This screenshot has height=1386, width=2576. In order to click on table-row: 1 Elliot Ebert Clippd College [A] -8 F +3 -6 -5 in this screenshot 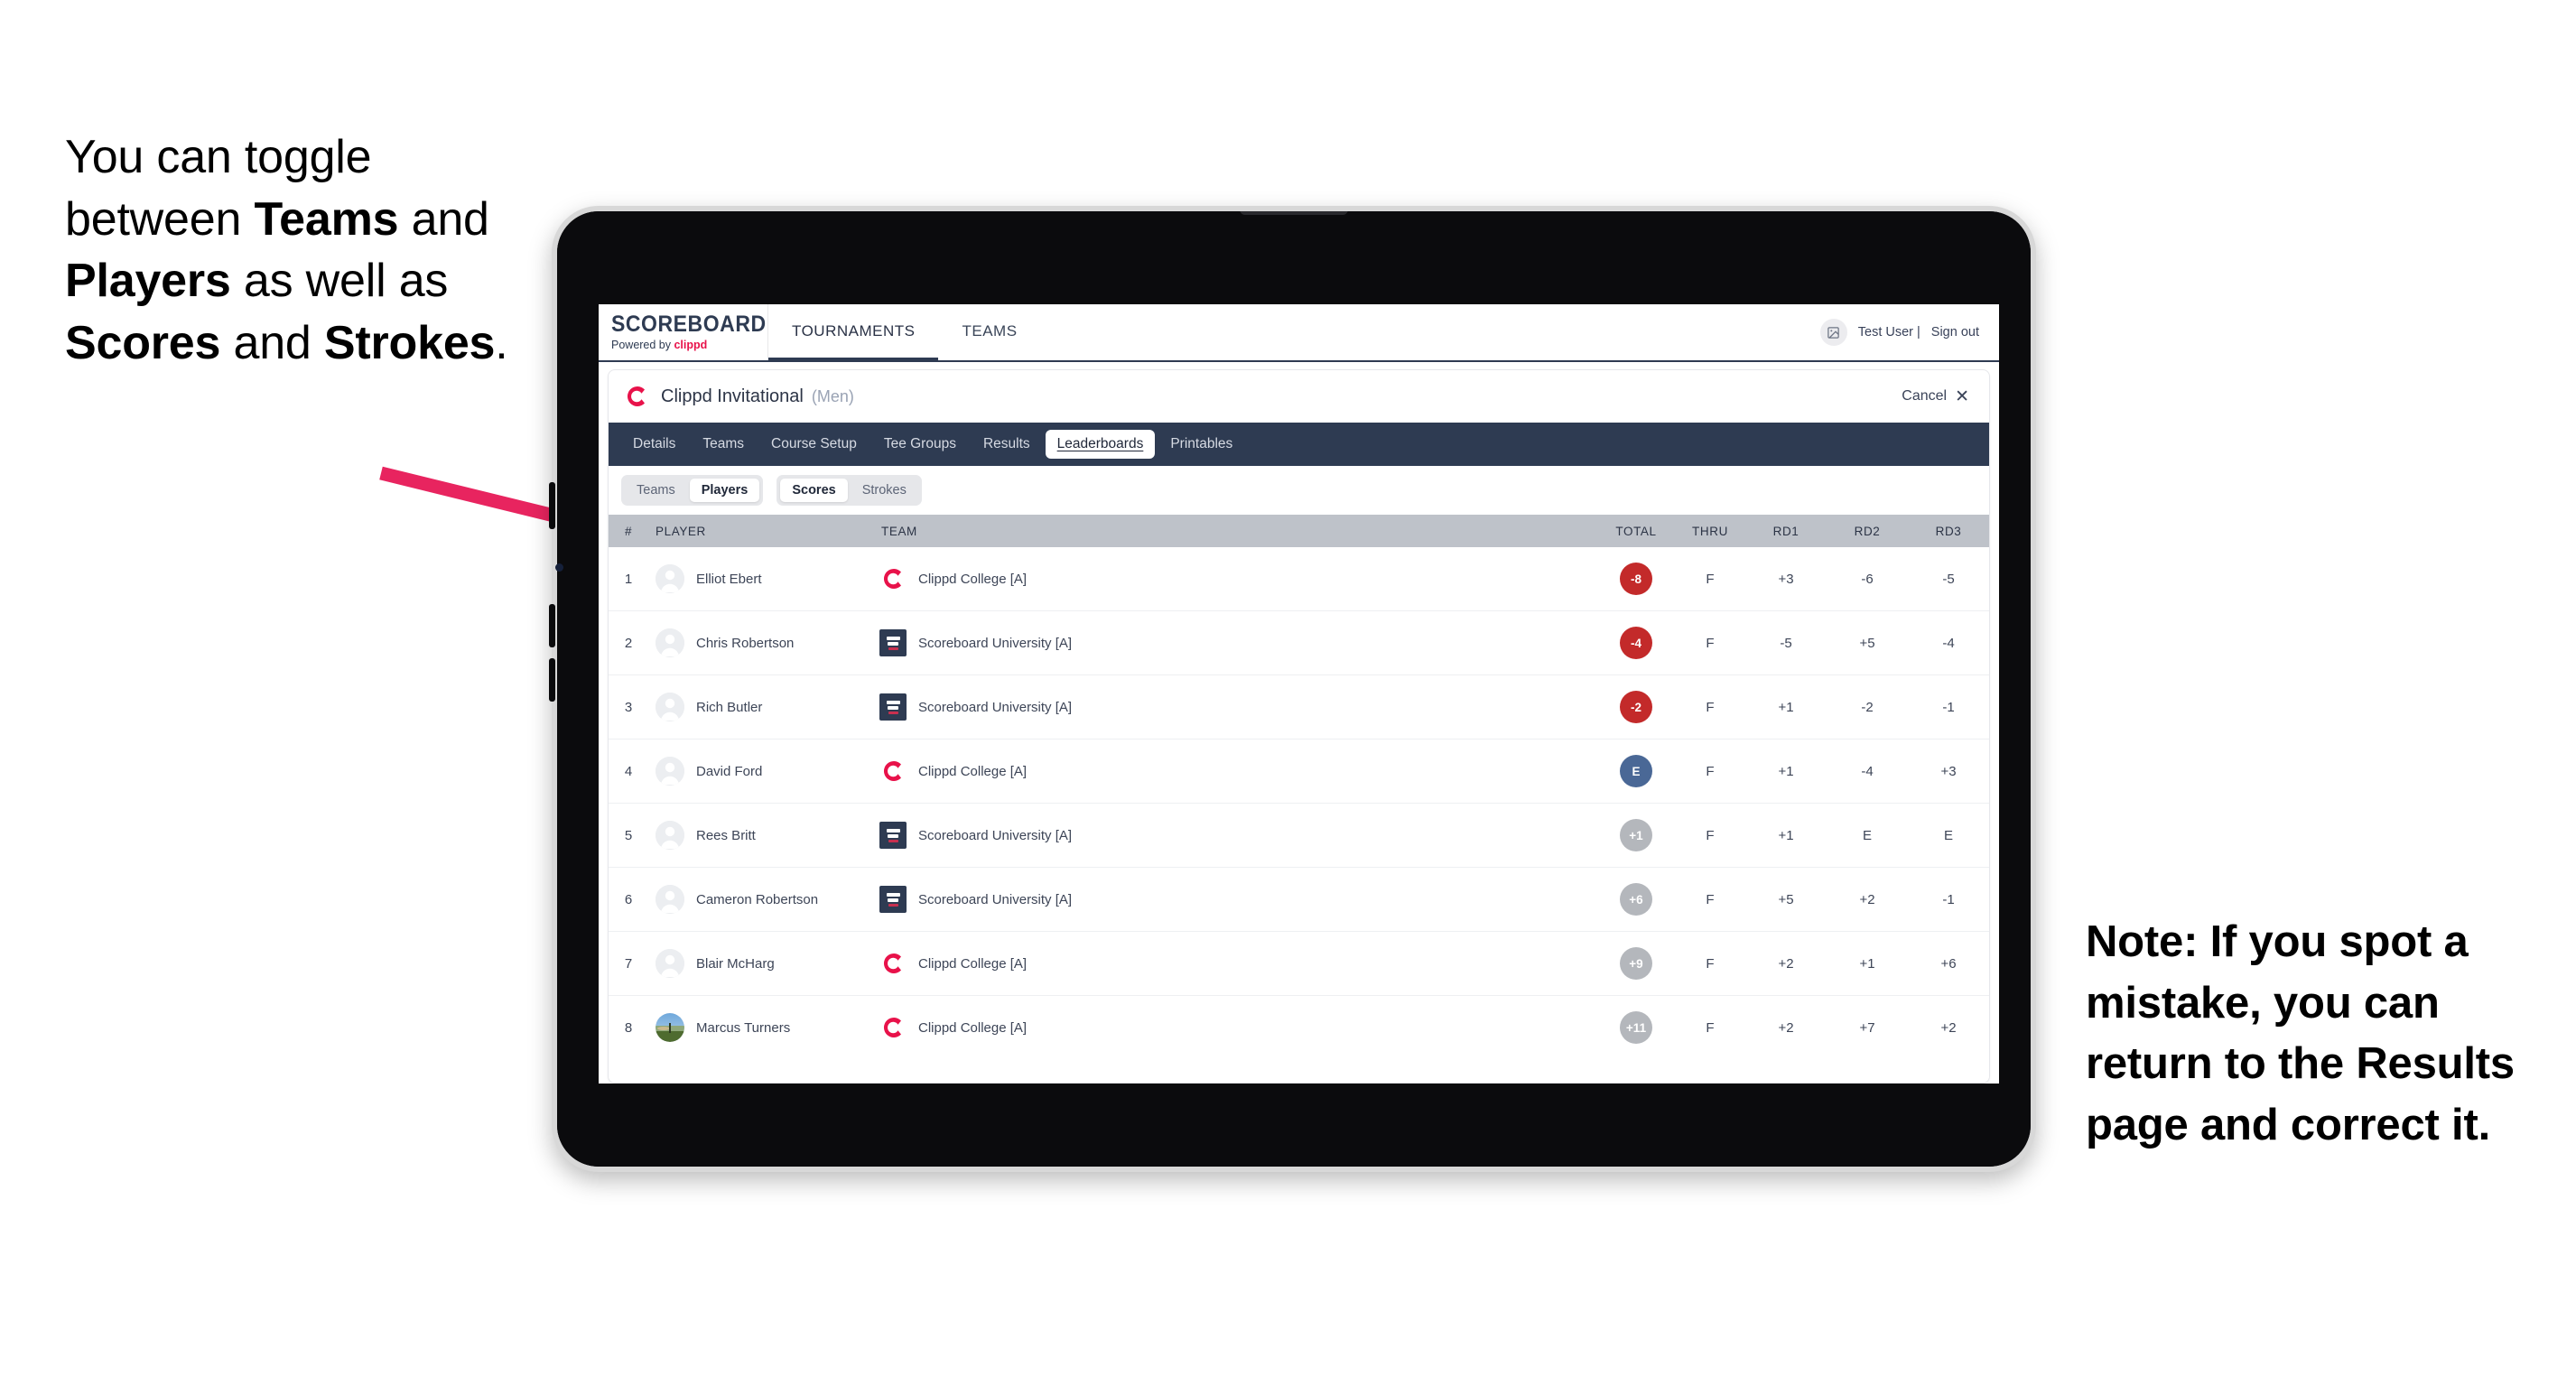, I will do `click(1299, 579)`.